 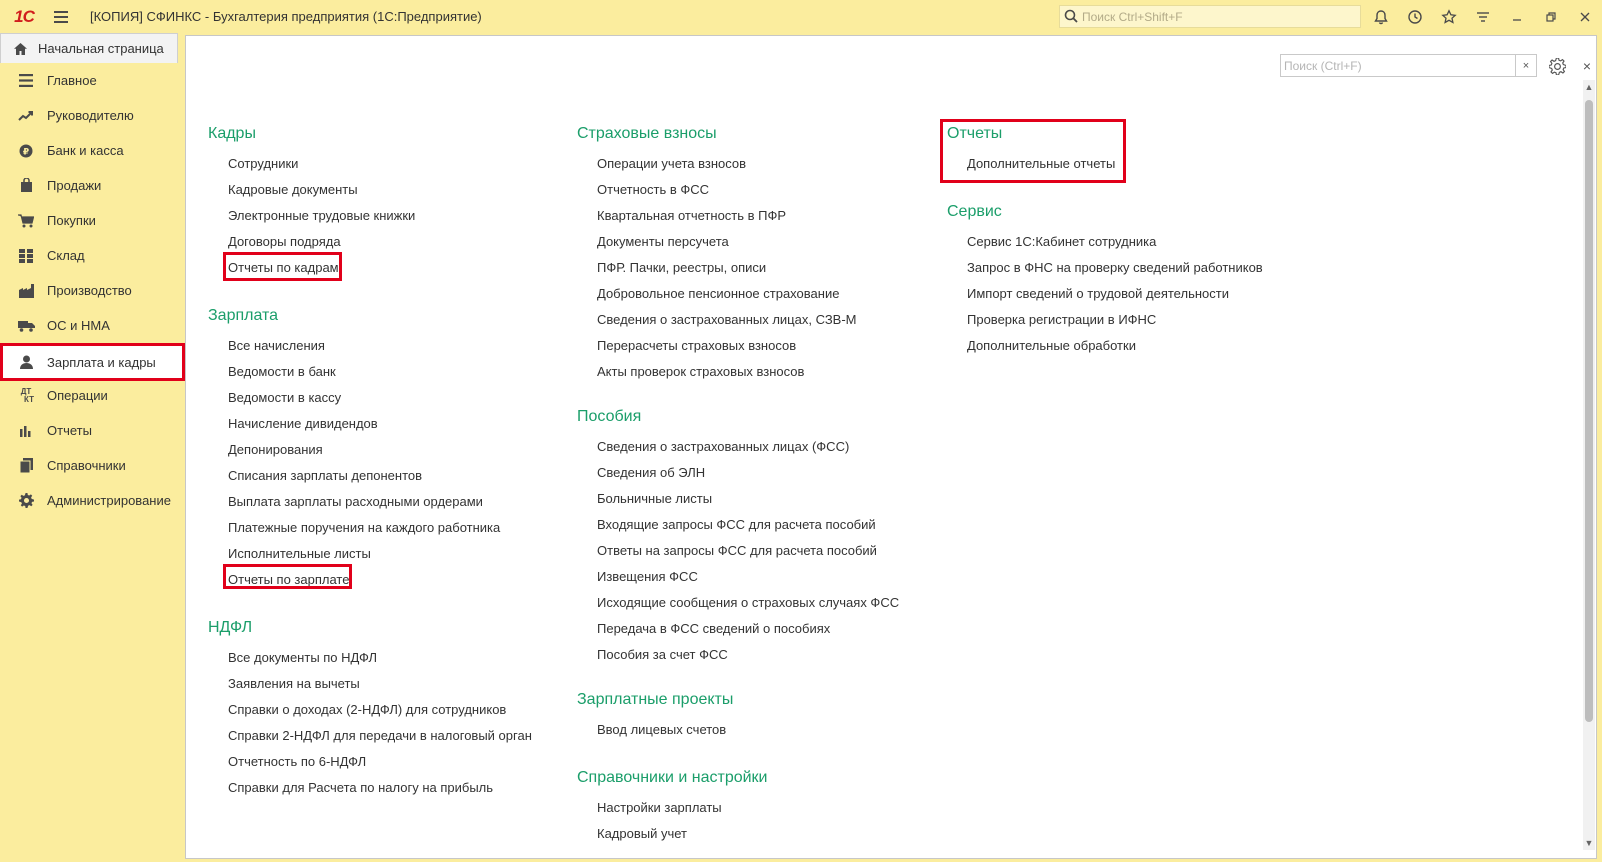 What do you see at coordinates (1557, 66) in the screenshot?
I see `panel-settings-gear-icon` at bounding box center [1557, 66].